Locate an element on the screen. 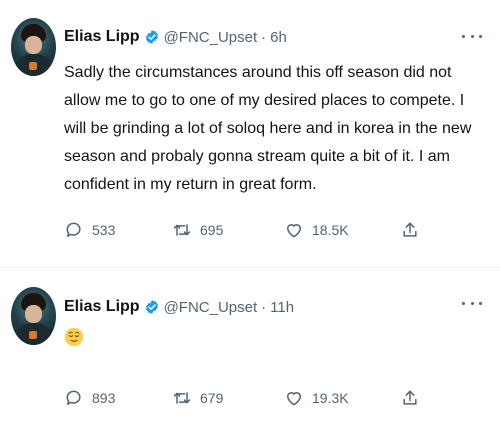 The height and width of the screenshot is (440, 500). like-count: 18.5K is located at coordinates (330, 230).